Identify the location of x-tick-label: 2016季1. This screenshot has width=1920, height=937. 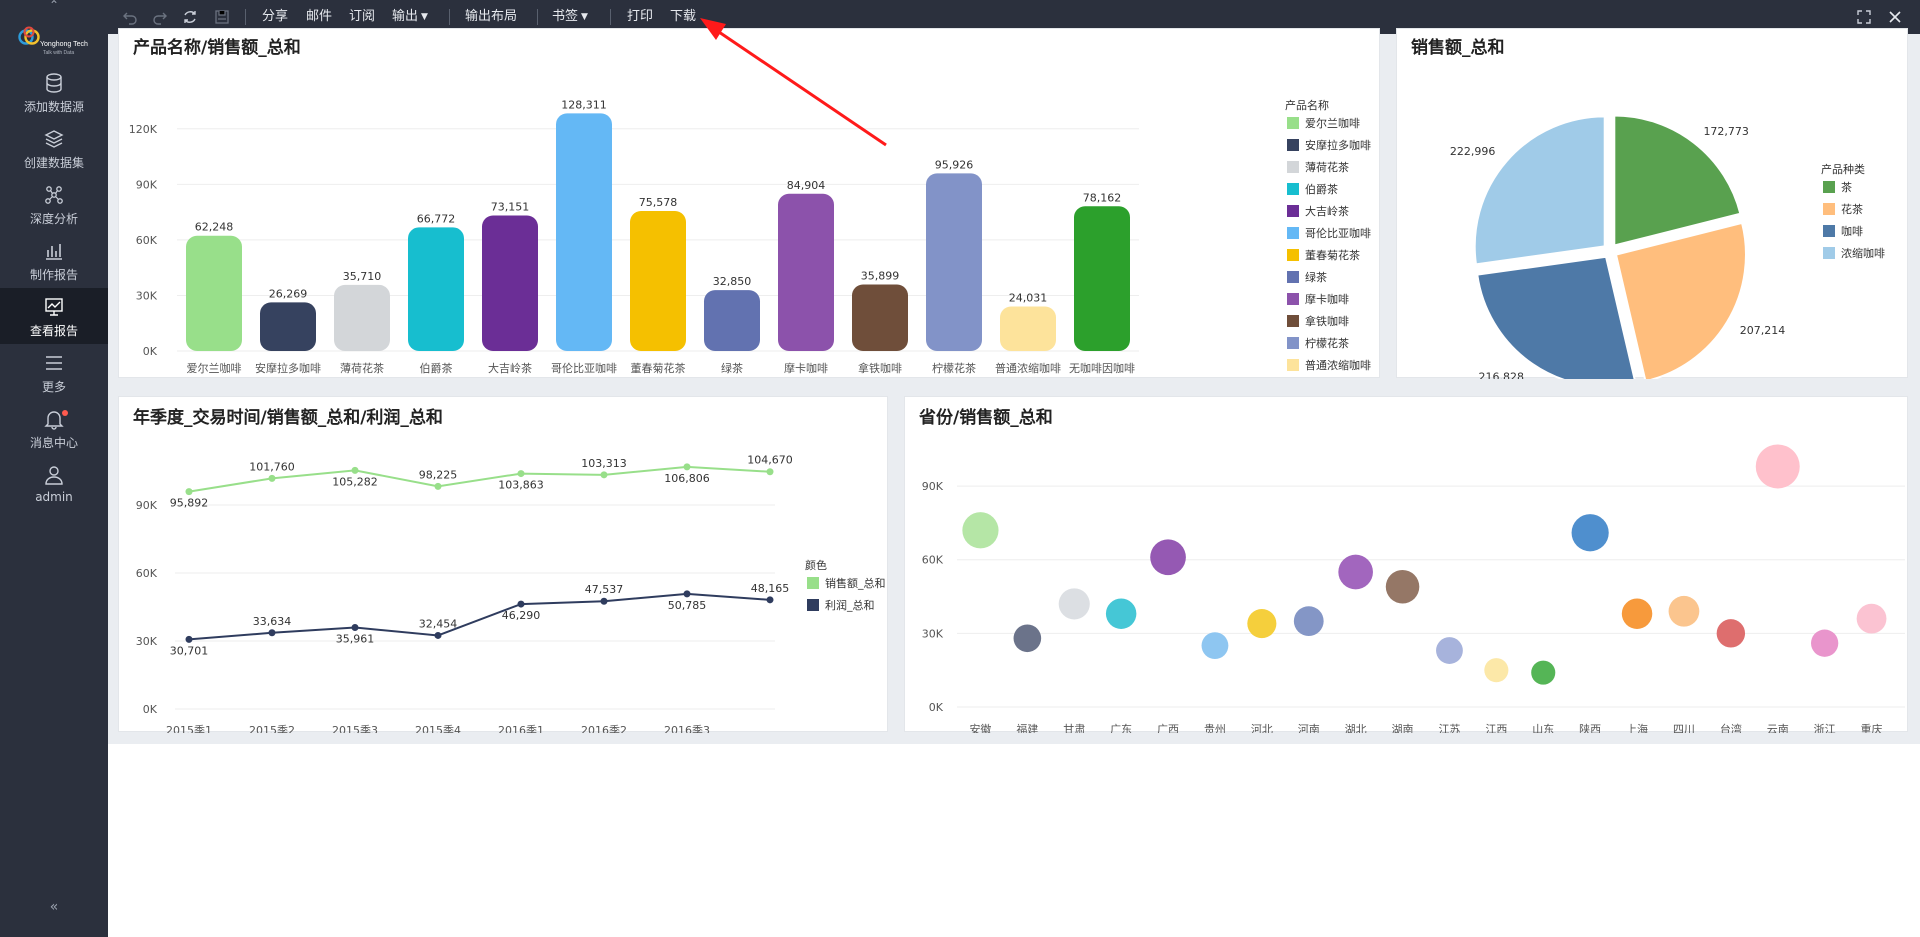
(521, 728).